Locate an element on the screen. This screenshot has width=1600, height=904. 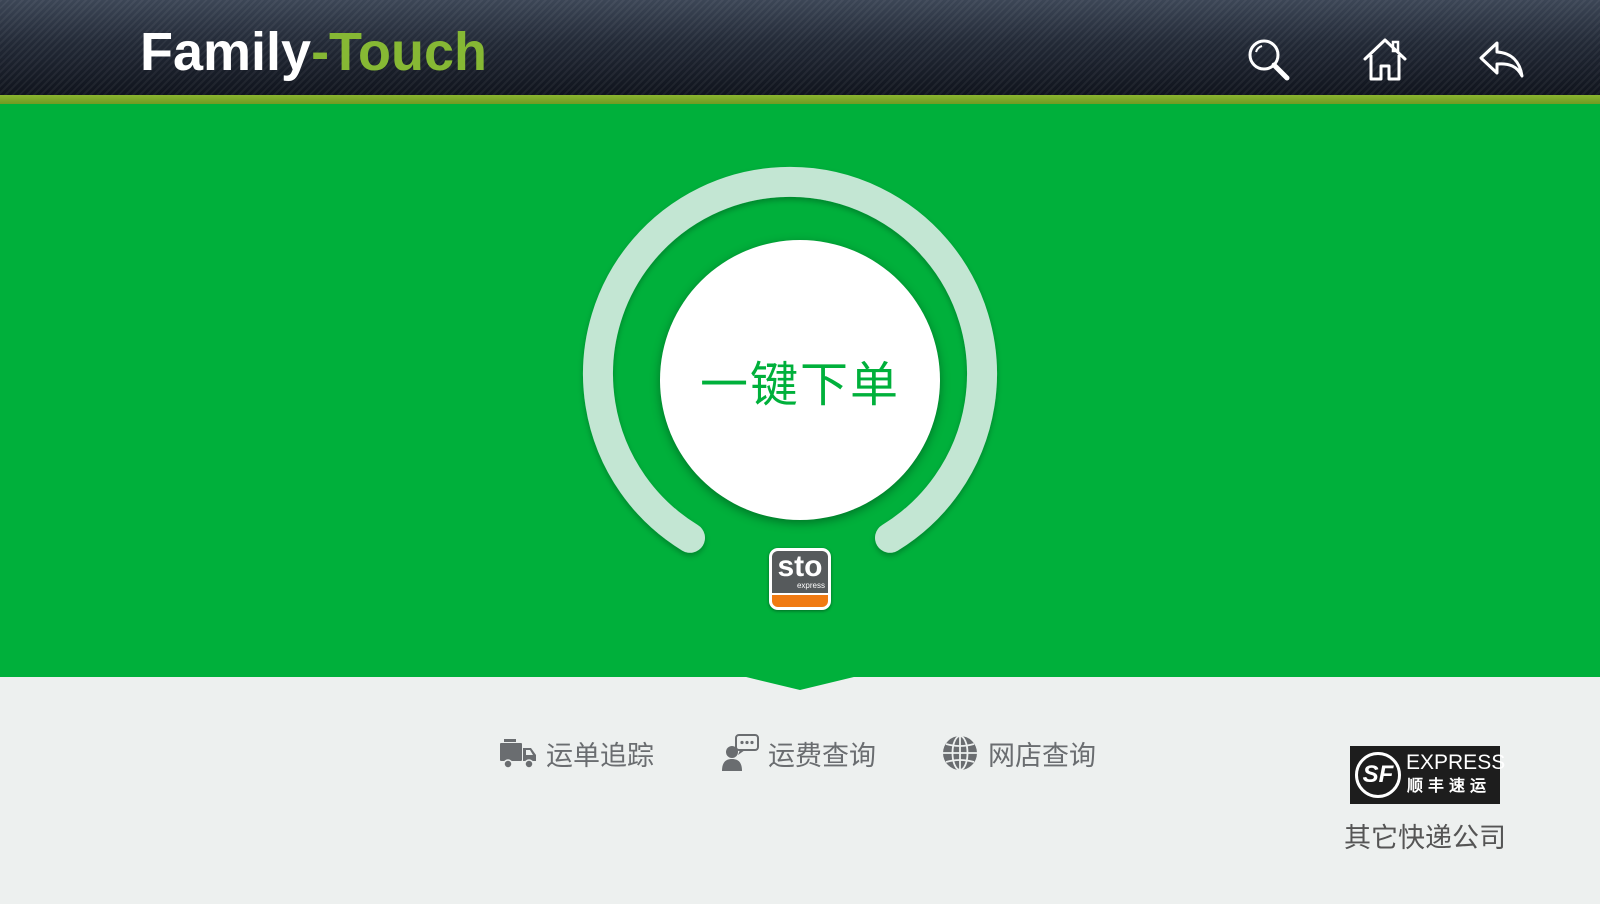
nav-label: 运单追踪 is located at coordinates (600, 756).